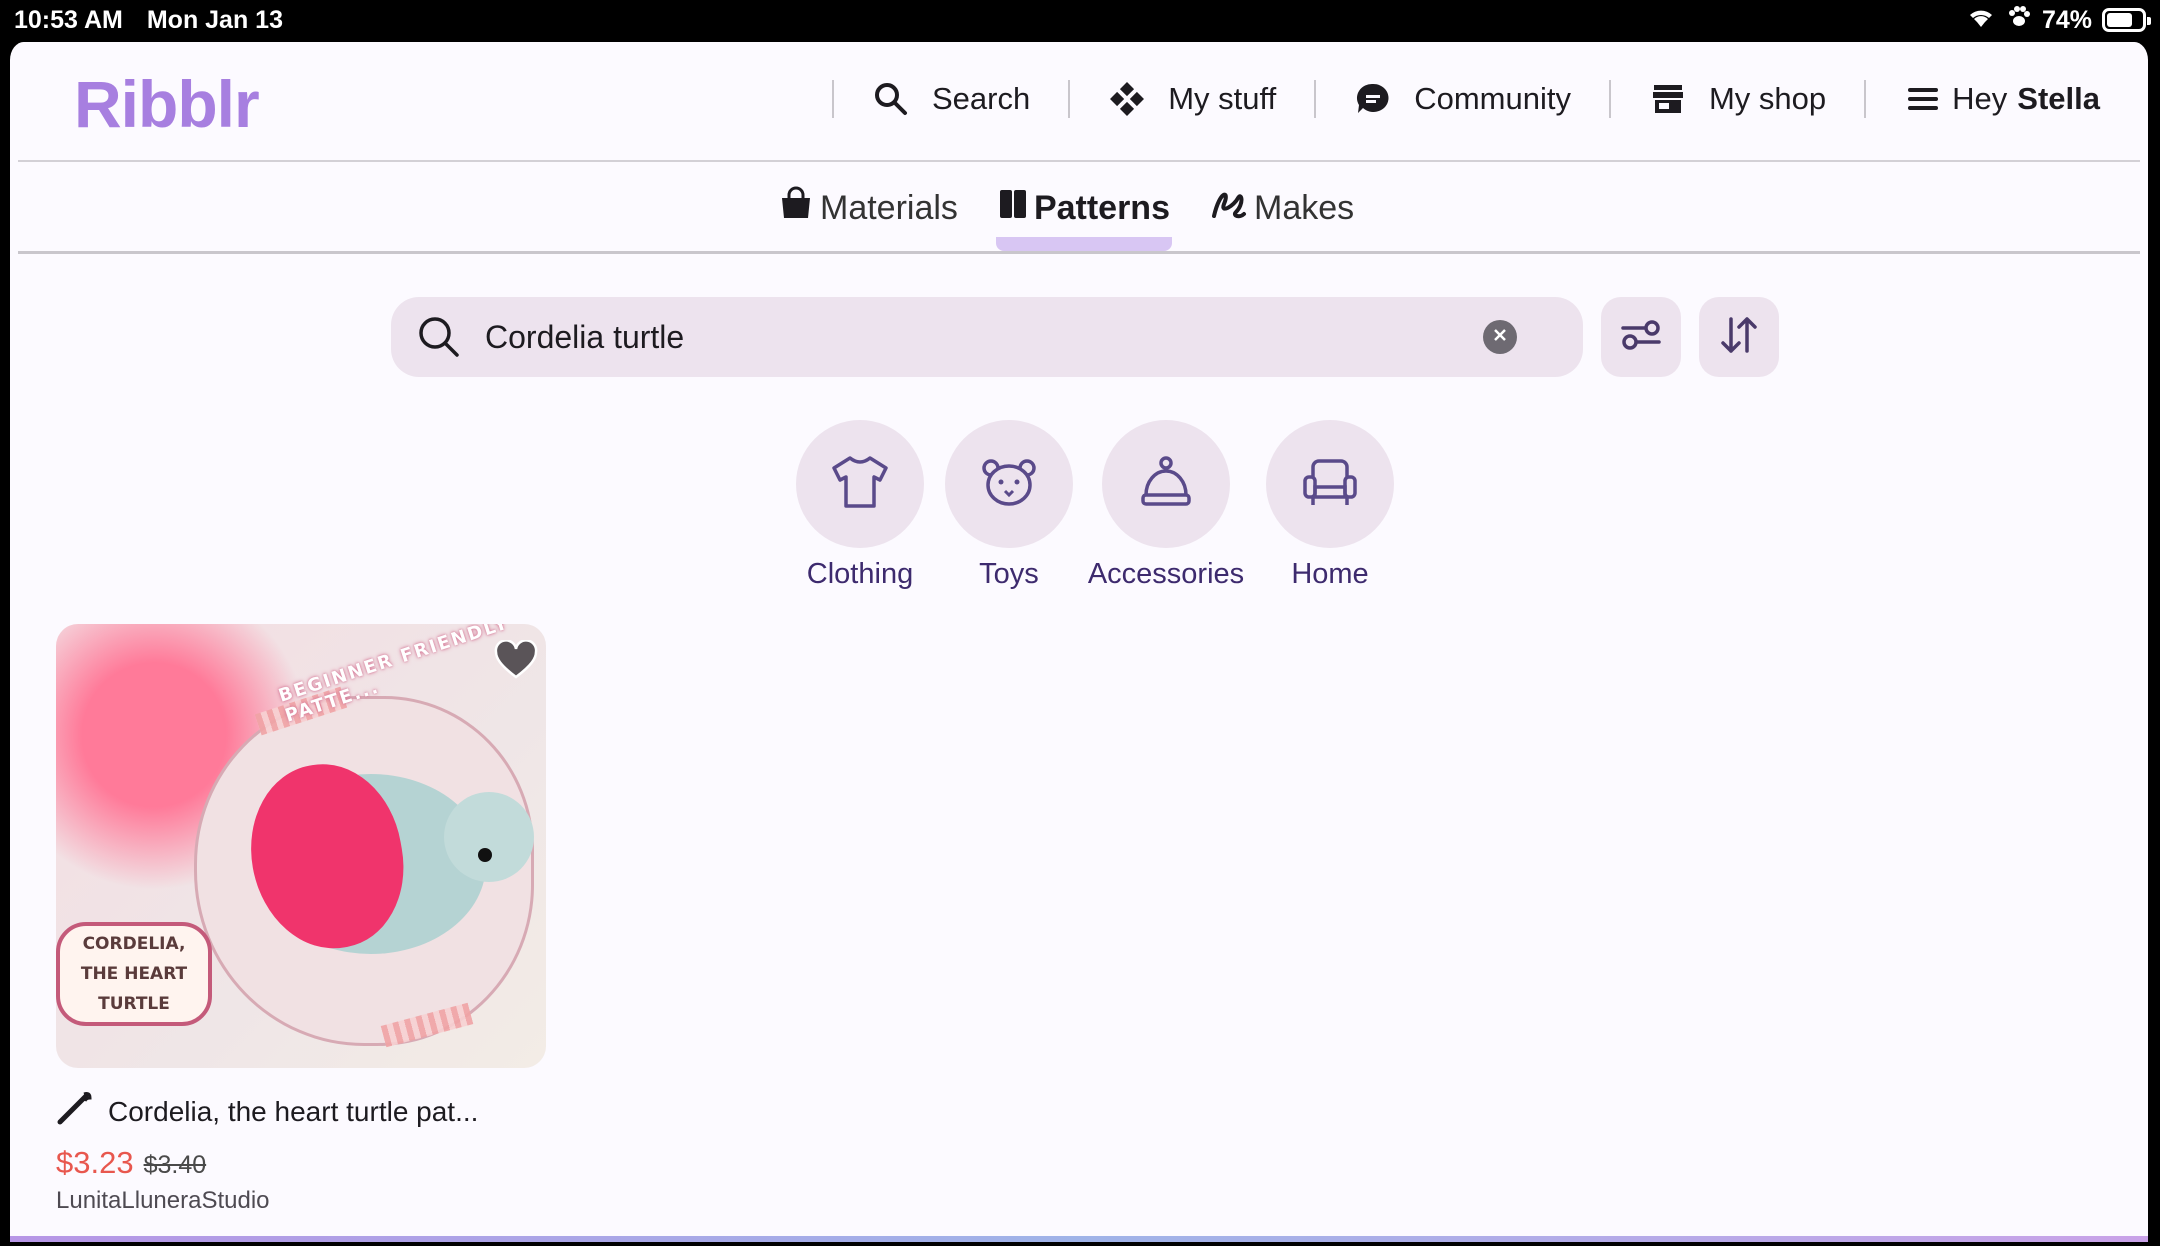  I want to click on category-toys: Toys, so click(1009, 505).